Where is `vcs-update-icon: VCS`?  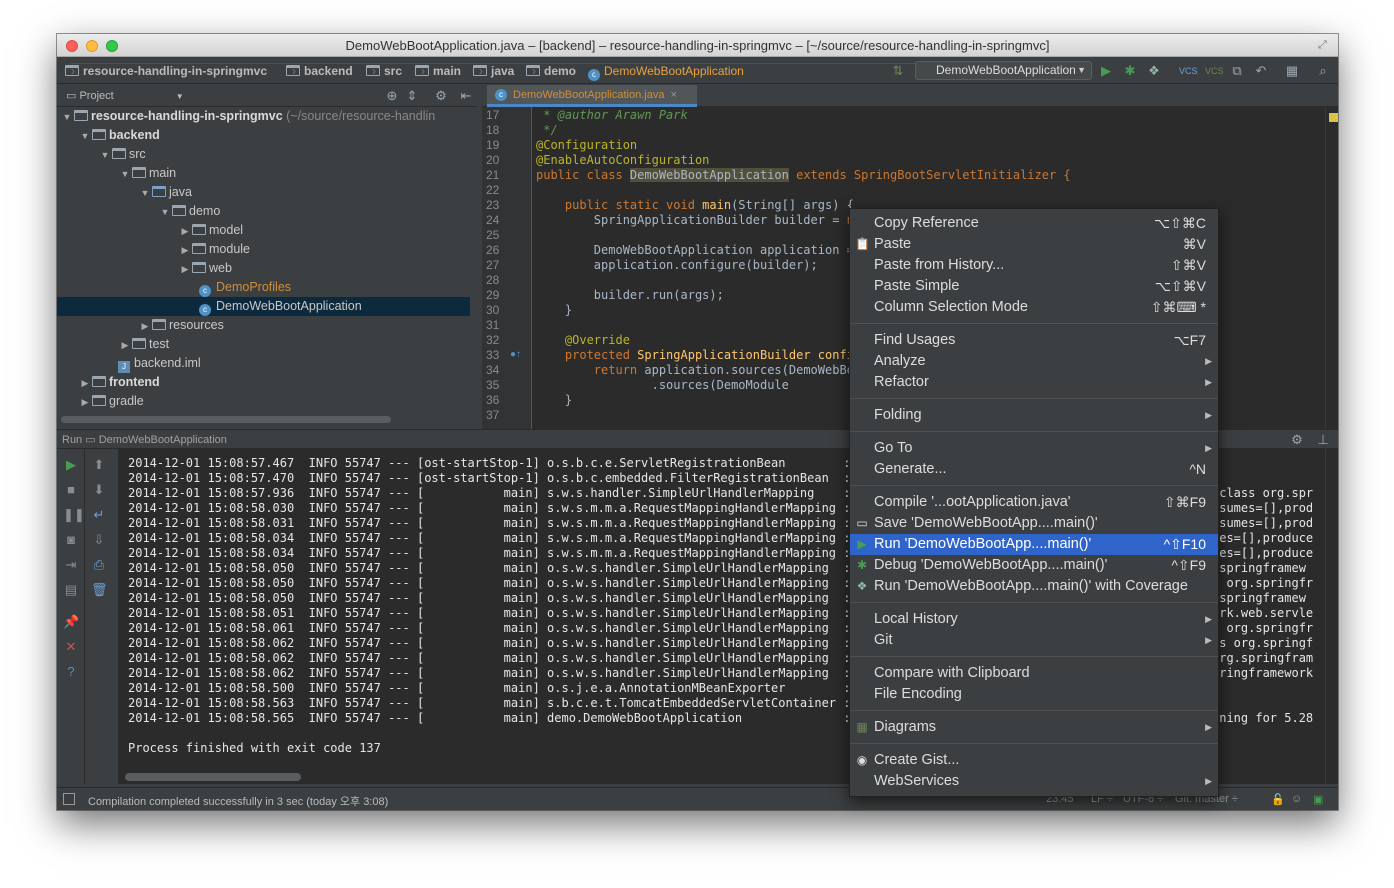 vcs-update-icon: VCS is located at coordinates (1188, 71).